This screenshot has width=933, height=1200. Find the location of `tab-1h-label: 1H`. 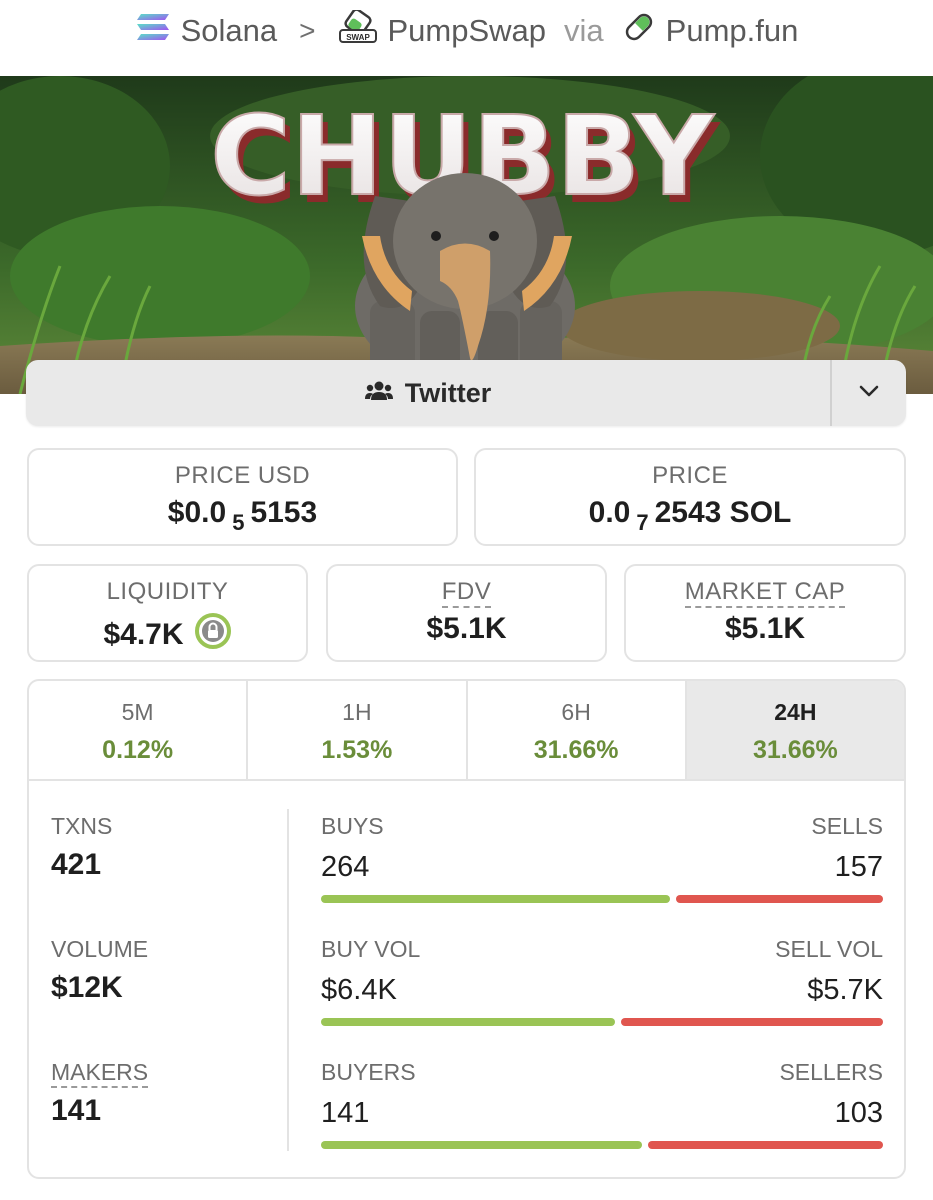

tab-1h-label: 1H is located at coordinates (357, 712).